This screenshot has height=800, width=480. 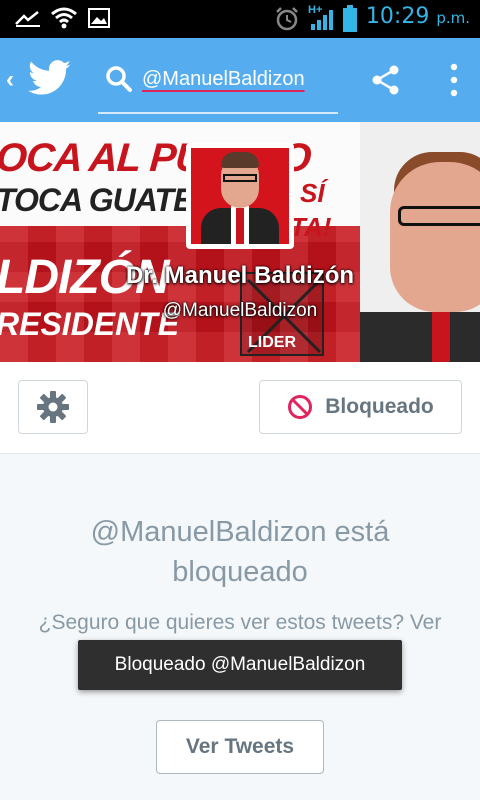 I want to click on profile-actions: Bloqueado, so click(x=240, y=408).